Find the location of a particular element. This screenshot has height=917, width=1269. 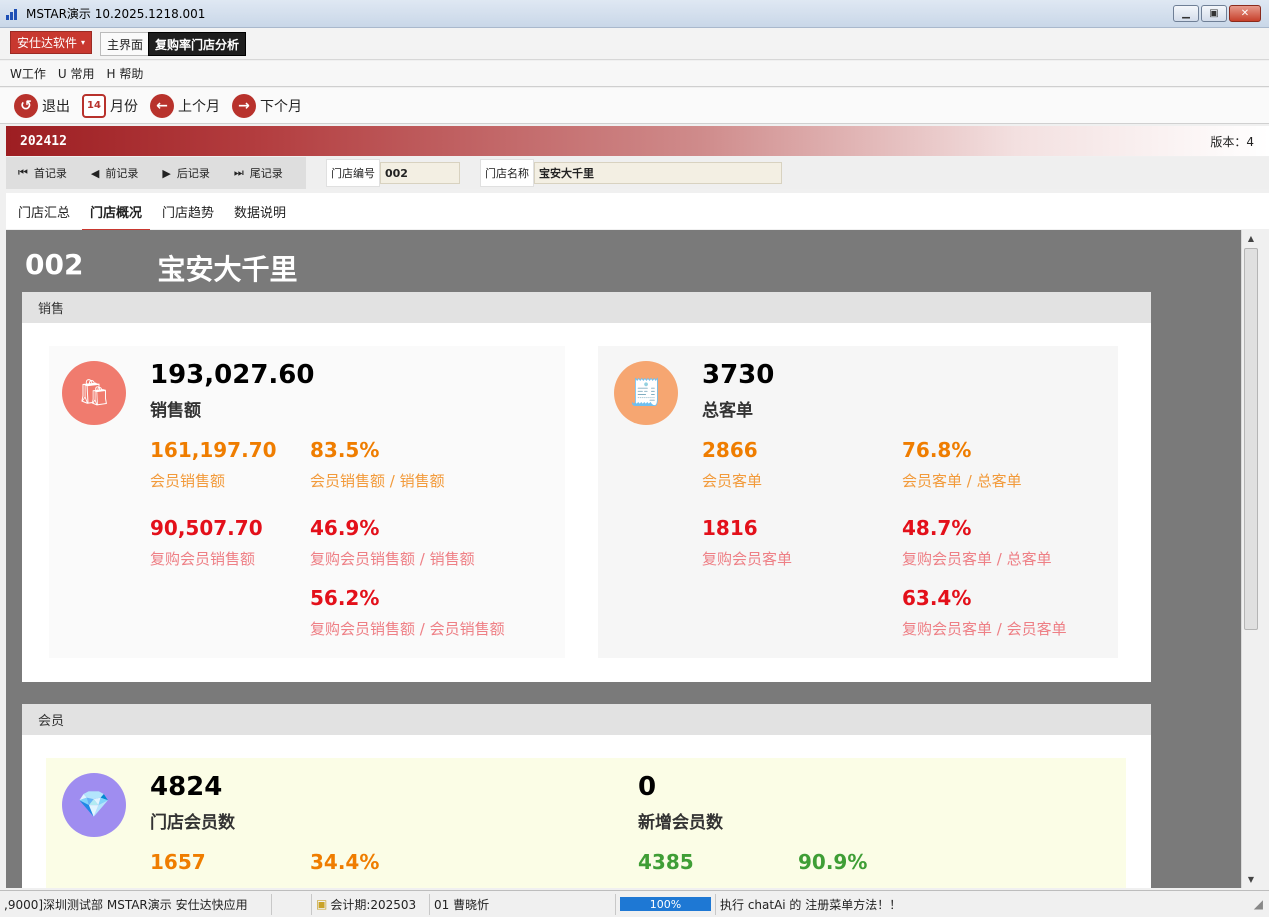

scroll-down-icon: ▼ is located at coordinates (1251, 879).